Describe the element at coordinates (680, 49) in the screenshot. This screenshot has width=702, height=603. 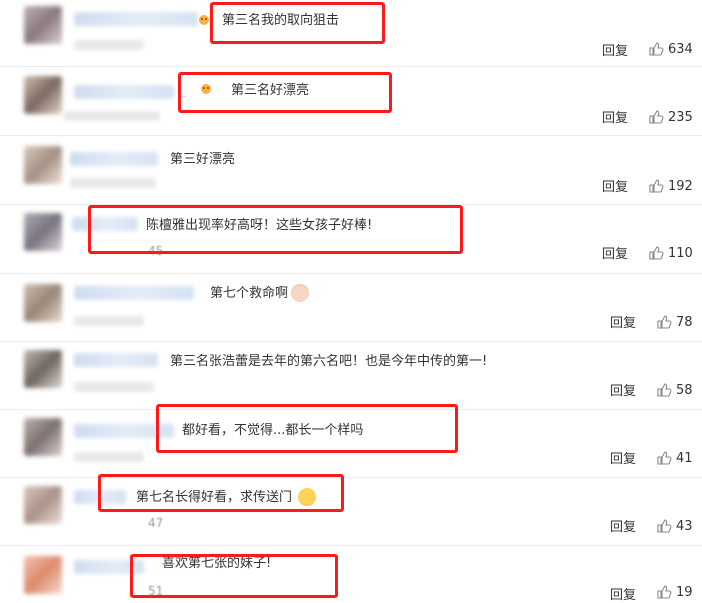
I see `like-count: 634` at that location.